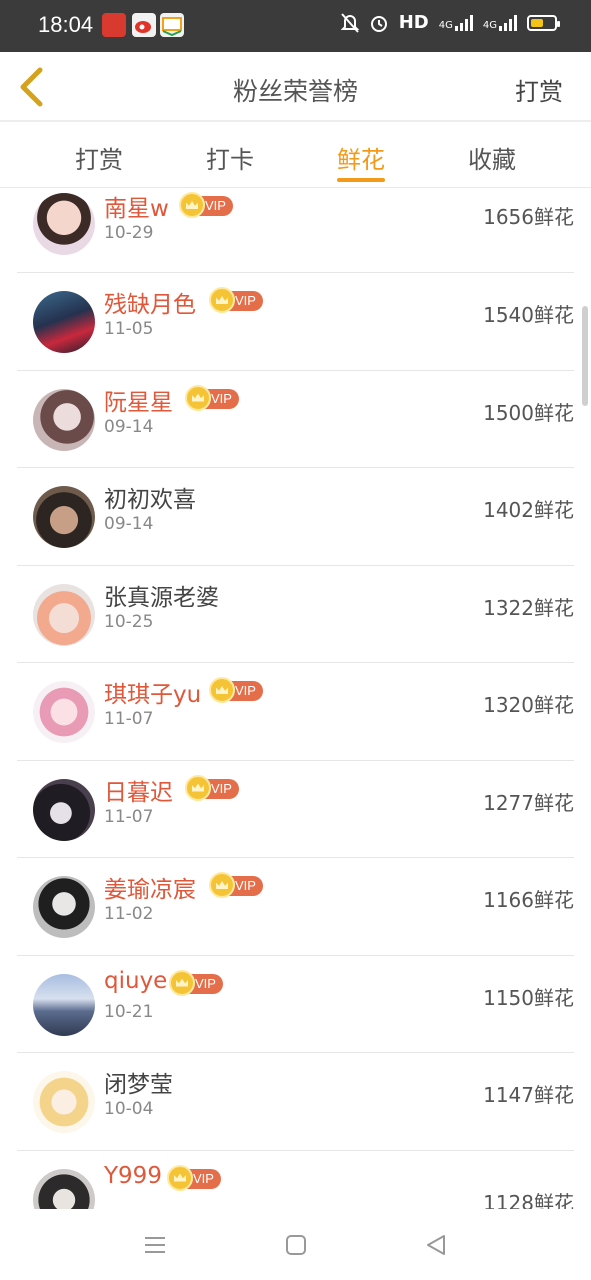  Describe the element at coordinates (528, 997) in the screenshot. I see `flower-count: 1150鲜花` at that location.